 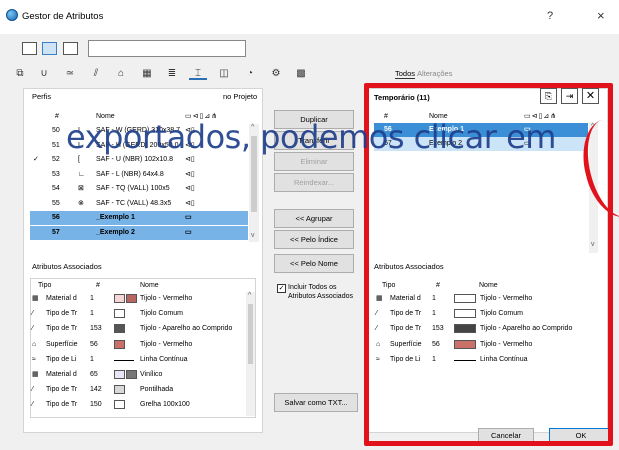 I want to click on assoc-row: ▦ Material d 65 Vinílico, so click(x=137, y=375).